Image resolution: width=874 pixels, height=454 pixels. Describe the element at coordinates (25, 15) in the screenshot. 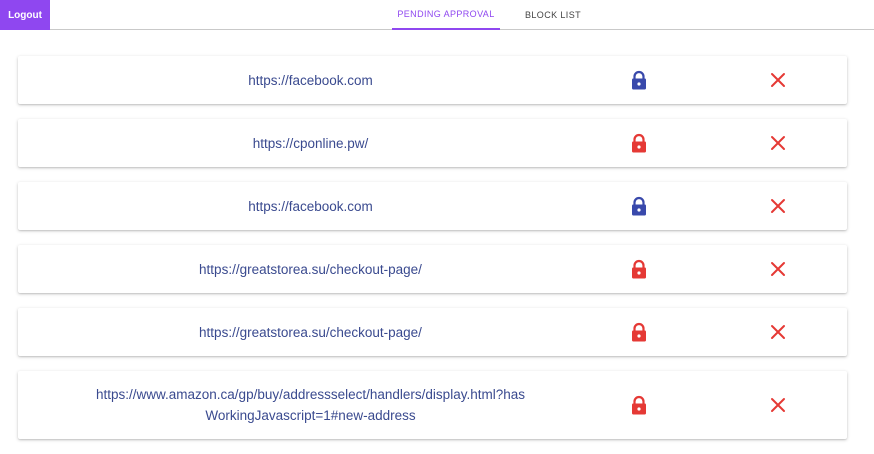

I see `logout-button: Logout` at that location.